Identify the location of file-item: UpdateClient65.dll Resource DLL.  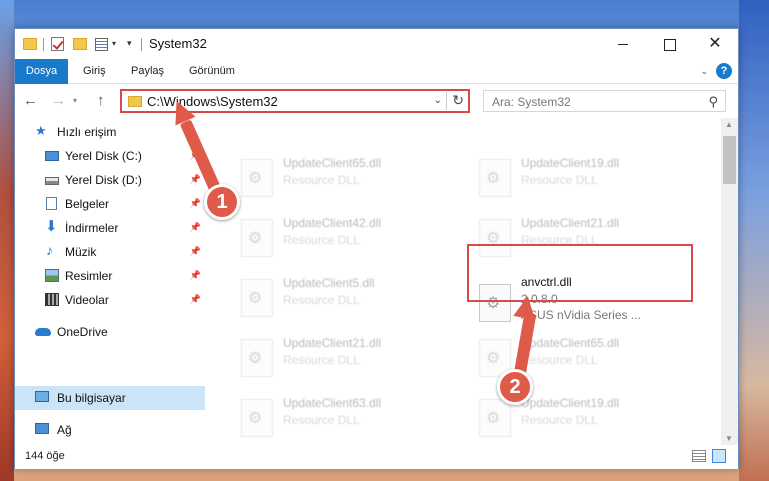
(346, 176).